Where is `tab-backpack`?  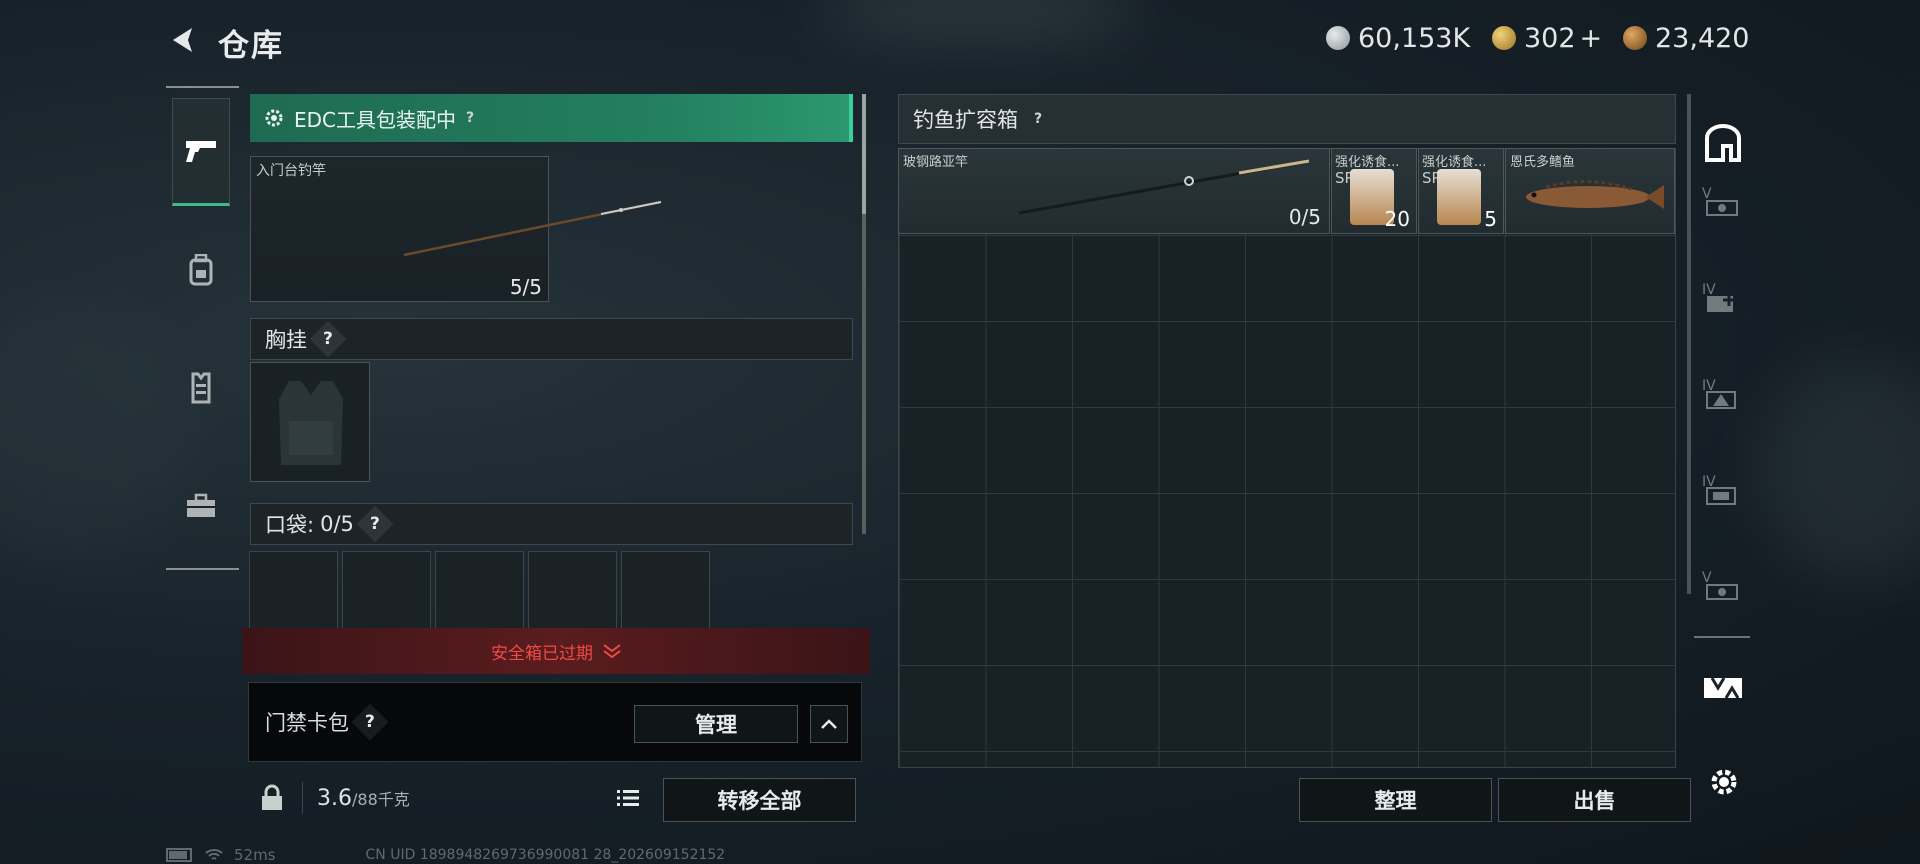
tab-backpack is located at coordinates (201, 270).